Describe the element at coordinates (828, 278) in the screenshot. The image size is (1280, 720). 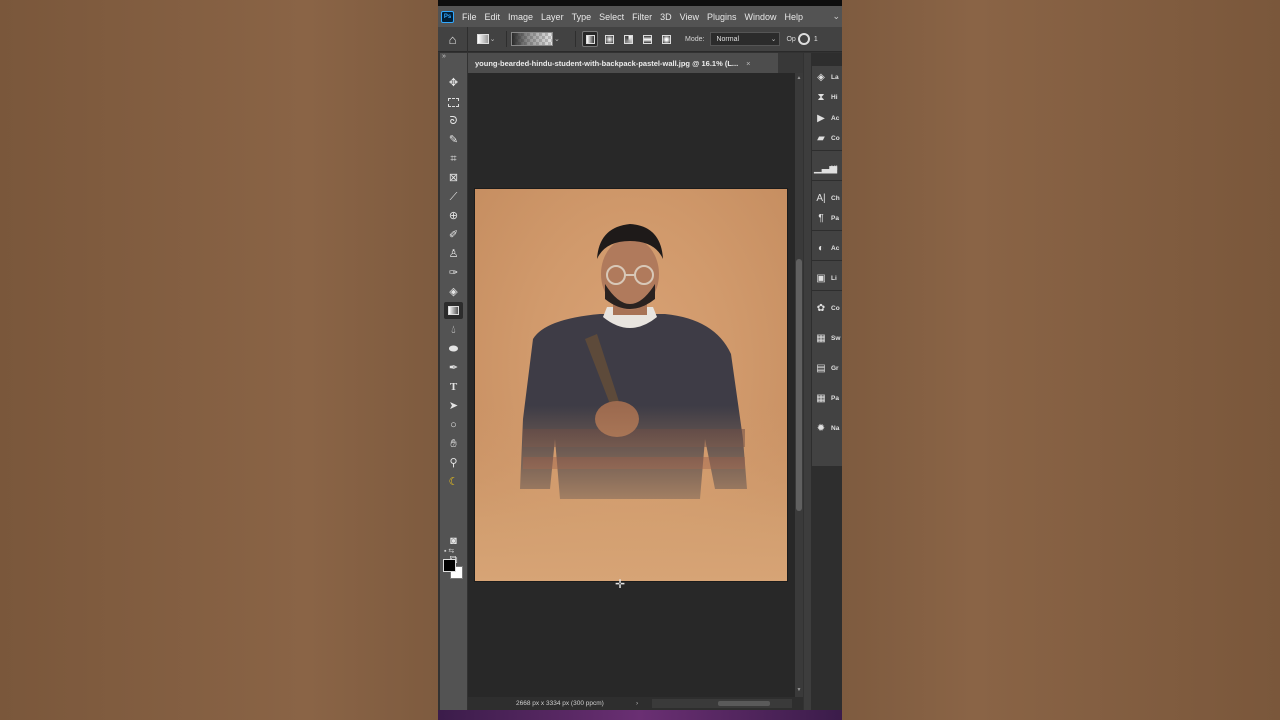
I see `panel-libraries: ▣ Li` at that location.